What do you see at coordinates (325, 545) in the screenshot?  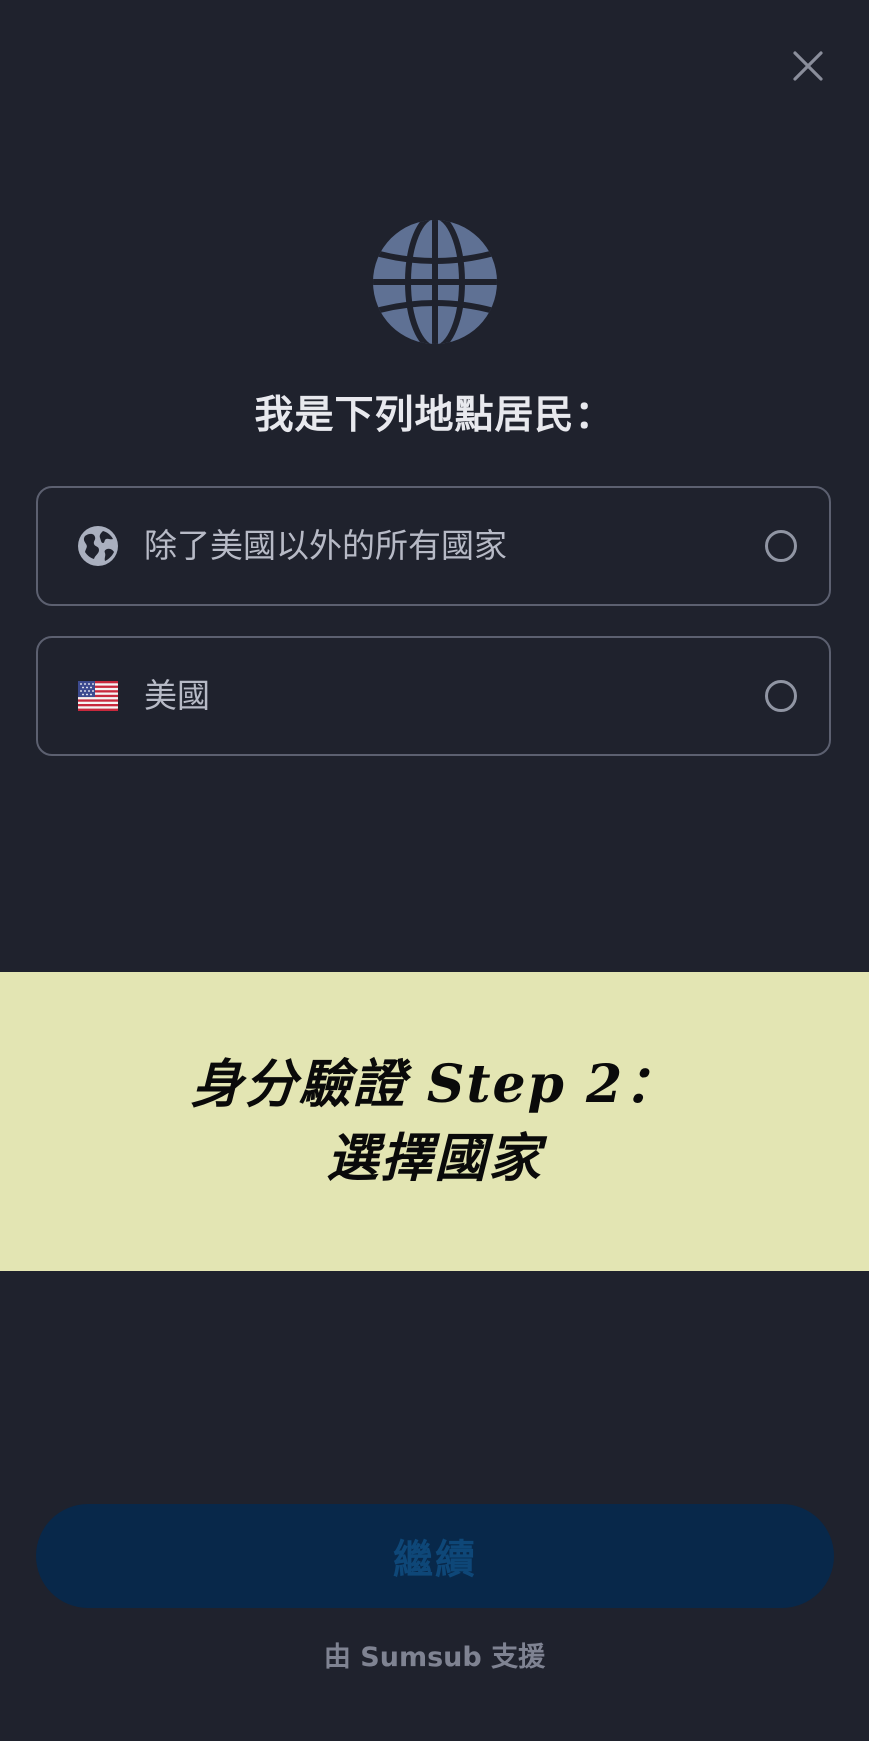 I see `option-label: 除了美國以外的所有國家` at bounding box center [325, 545].